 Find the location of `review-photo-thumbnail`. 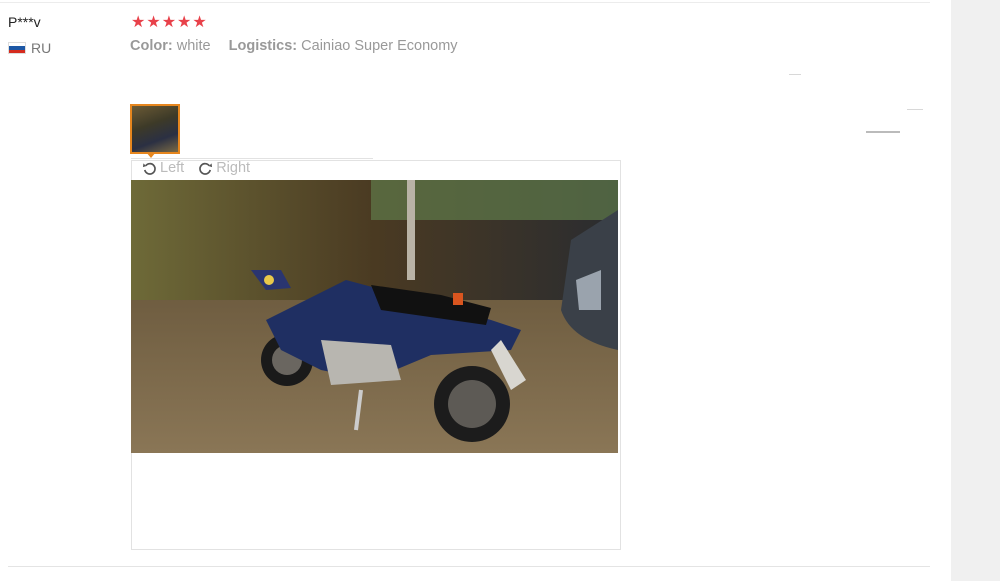

review-photo-thumbnail is located at coordinates (155, 129).